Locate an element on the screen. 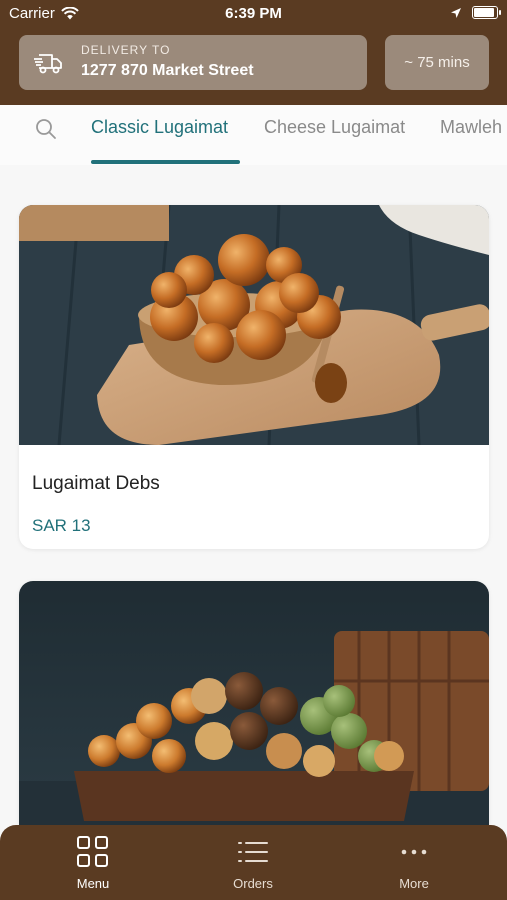 This screenshot has height=900, width=507. category-tabs: Classic Lugaimat Cheese Lugaimat Mawleh is located at coordinates (253, 135).